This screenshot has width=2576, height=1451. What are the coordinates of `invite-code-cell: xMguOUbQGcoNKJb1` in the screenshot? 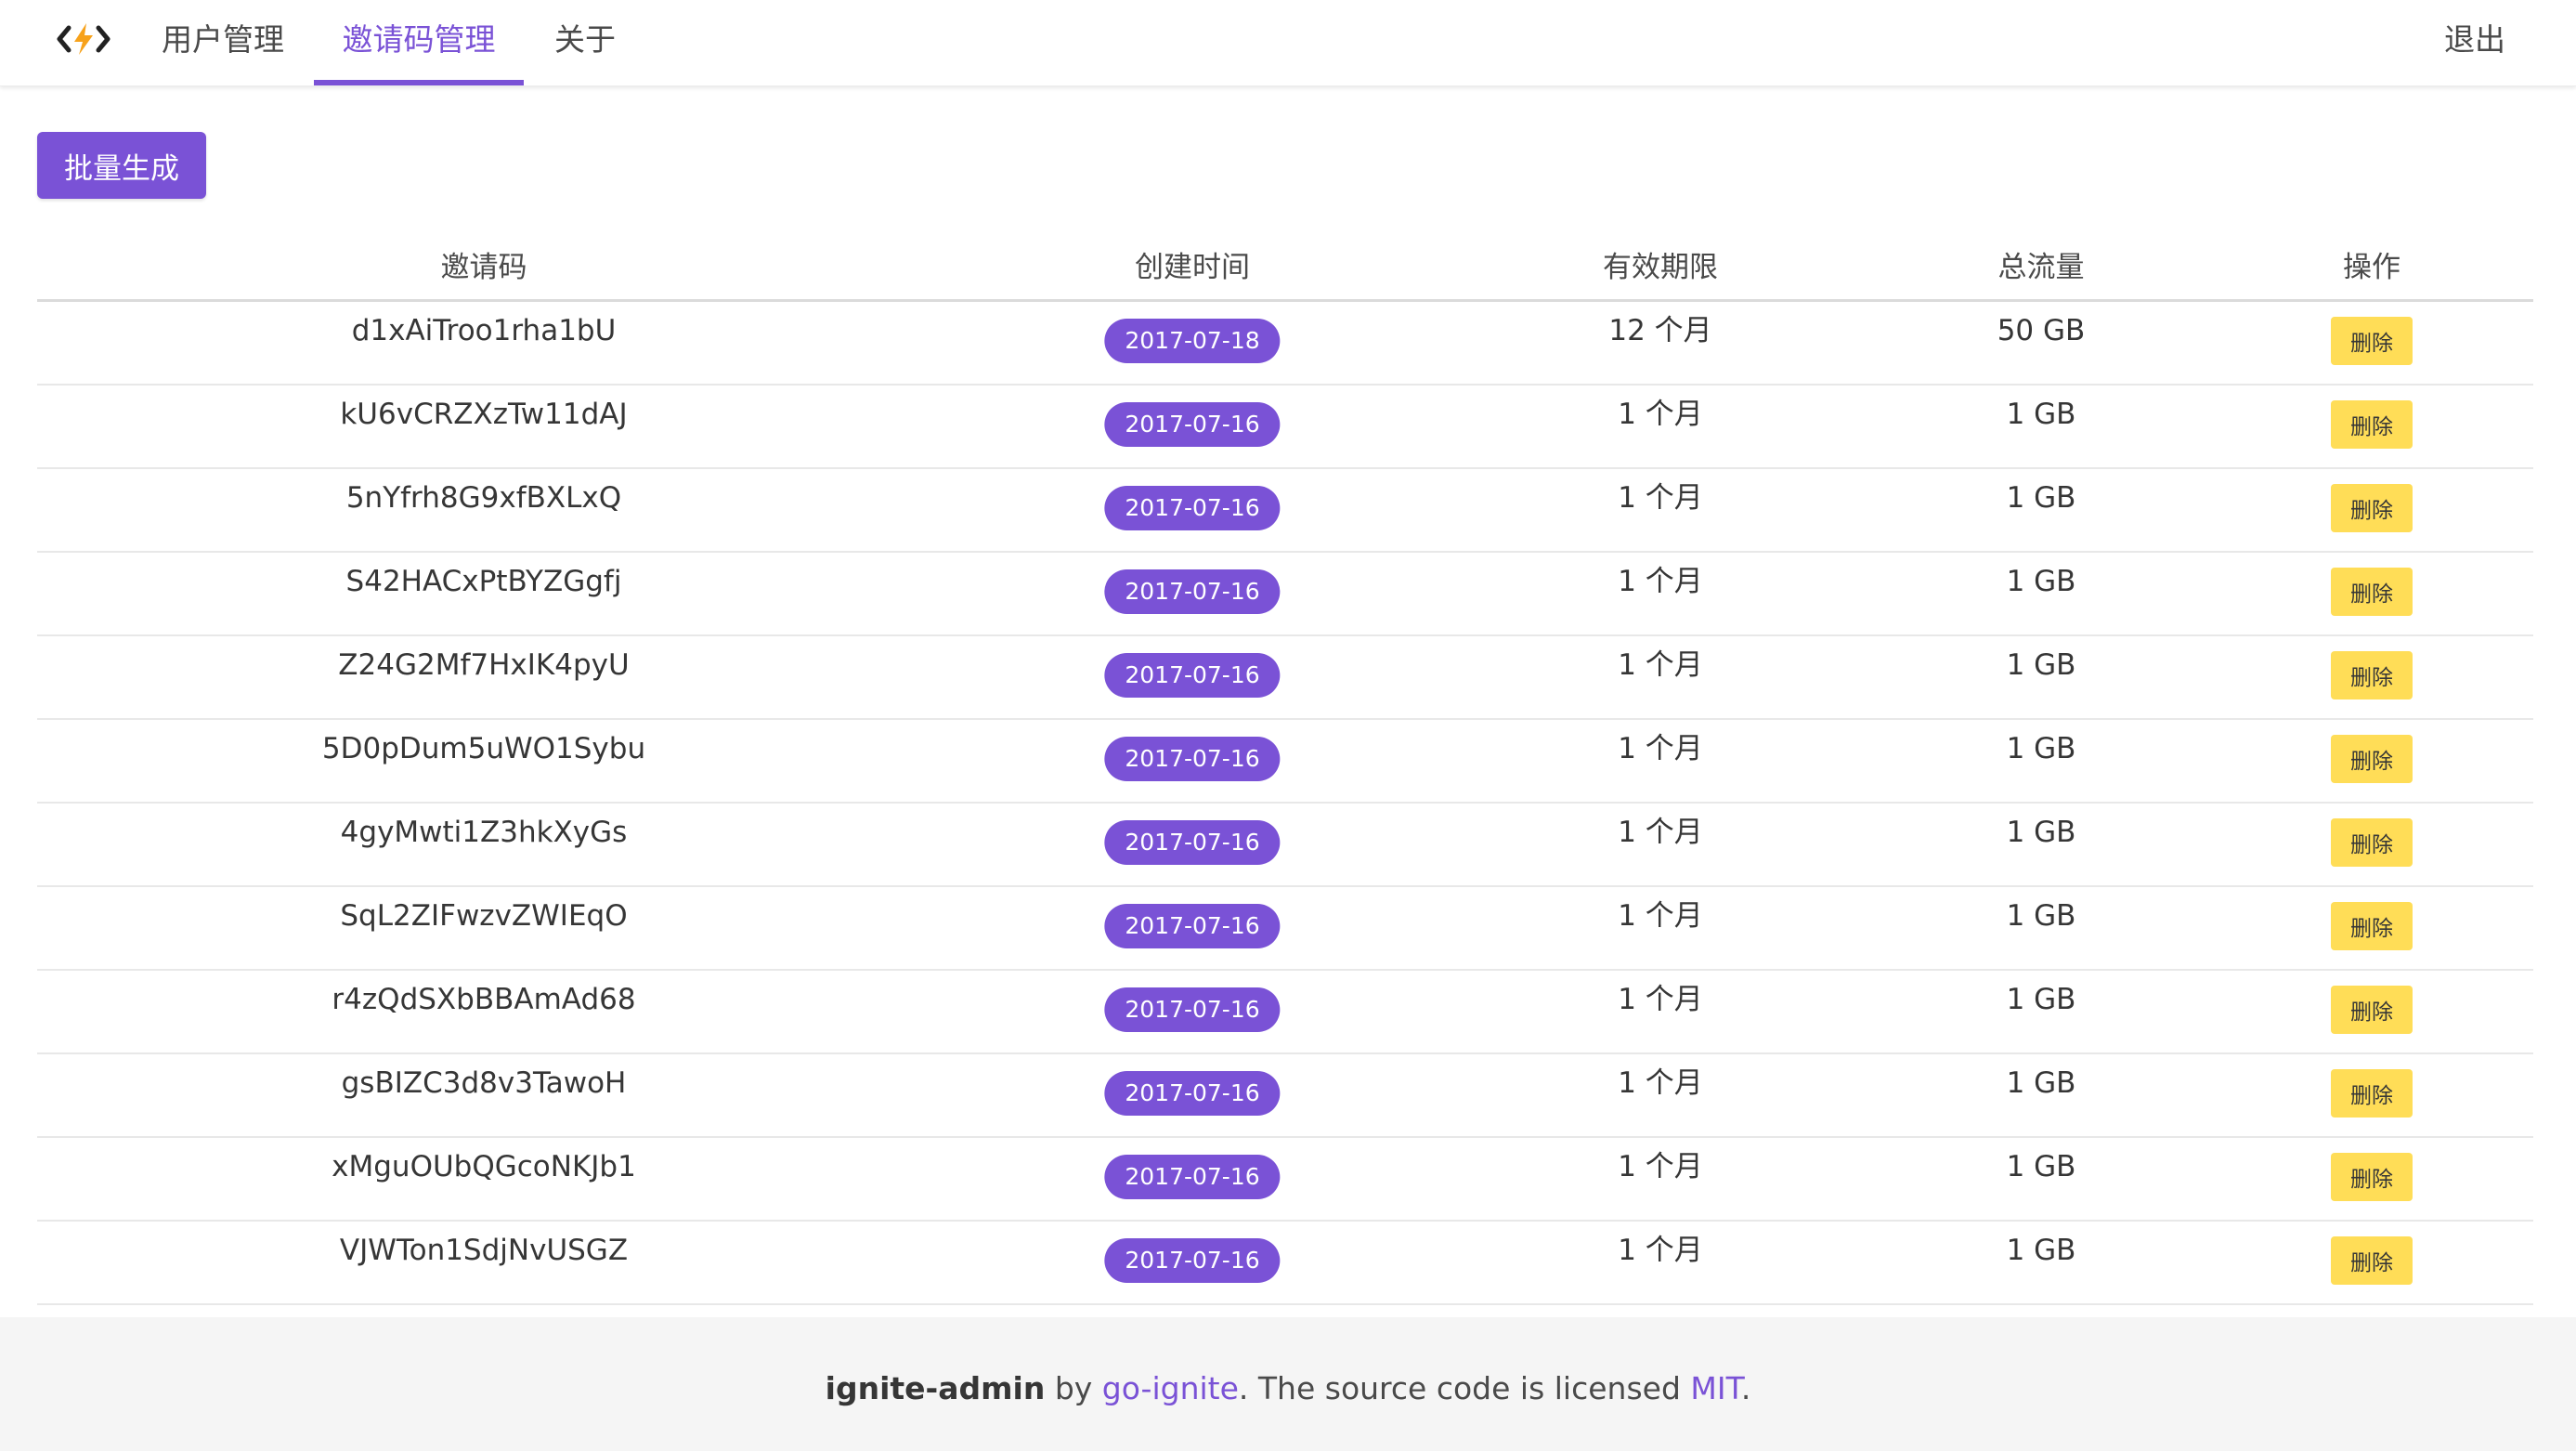 It's located at (484, 1166).